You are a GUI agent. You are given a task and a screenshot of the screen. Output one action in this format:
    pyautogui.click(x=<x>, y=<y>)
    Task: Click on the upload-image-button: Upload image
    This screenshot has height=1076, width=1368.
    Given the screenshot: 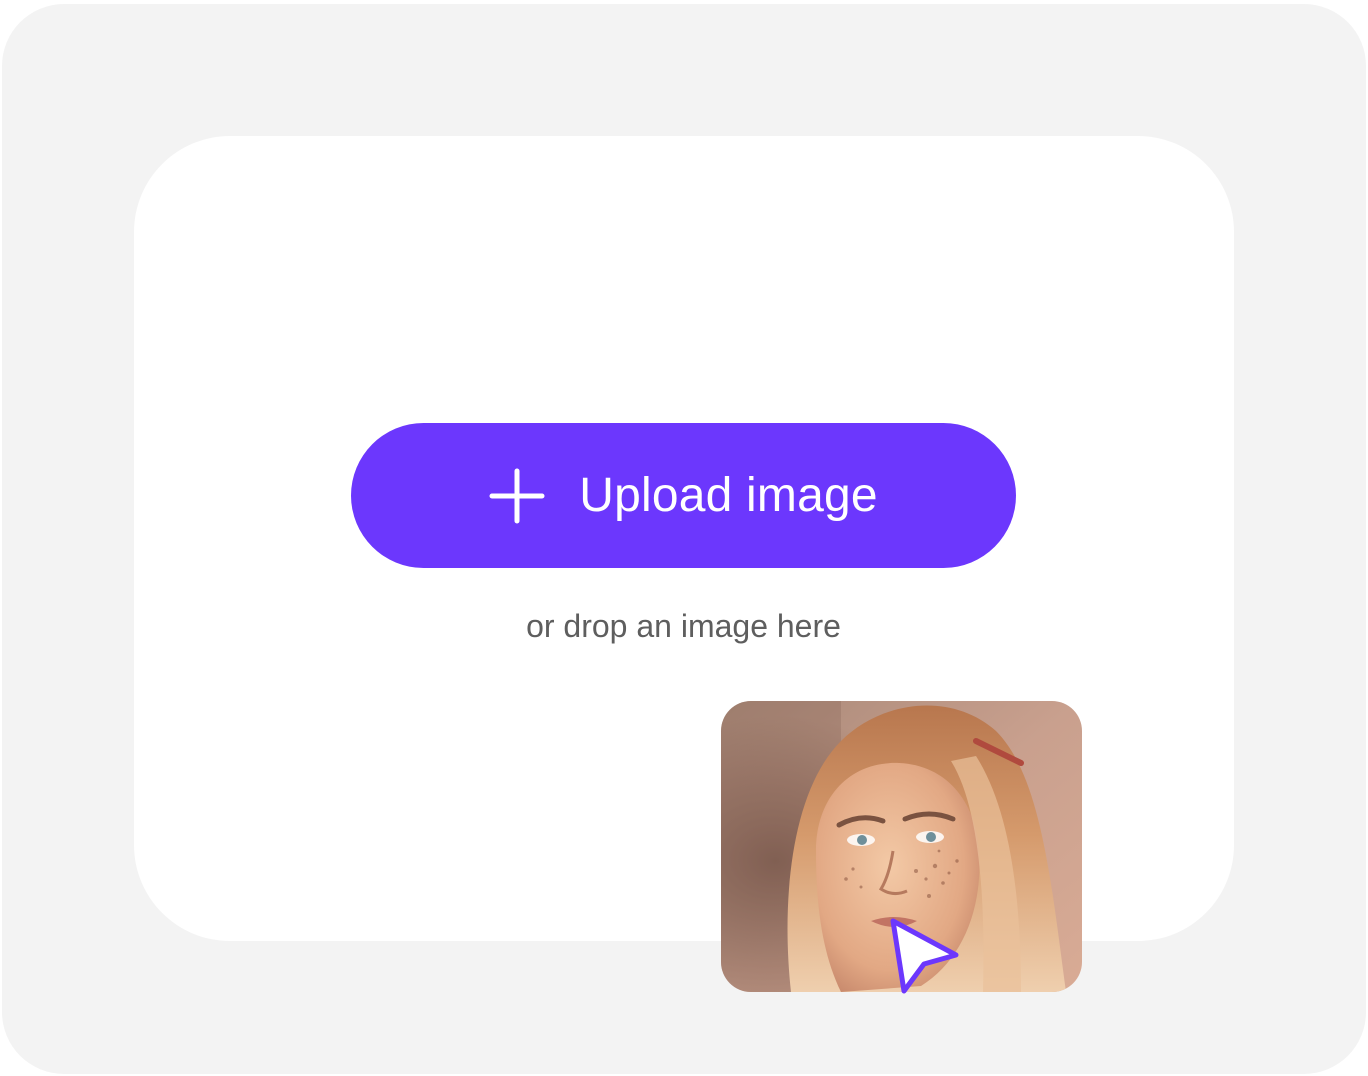 What is the action you would take?
    pyautogui.click(x=683, y=495)
    